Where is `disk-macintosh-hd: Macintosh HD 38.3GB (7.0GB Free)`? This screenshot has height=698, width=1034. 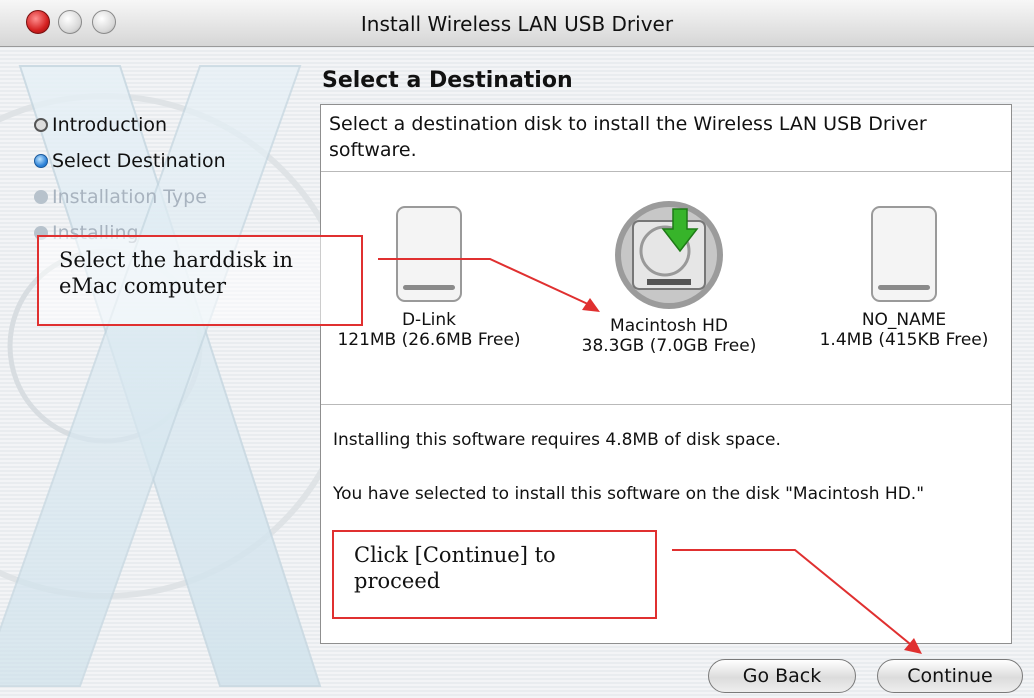 disk-macintosh-hd: Macintosh HD 38.3GB (7.0GB Free) is located at coordinates (669, 277).